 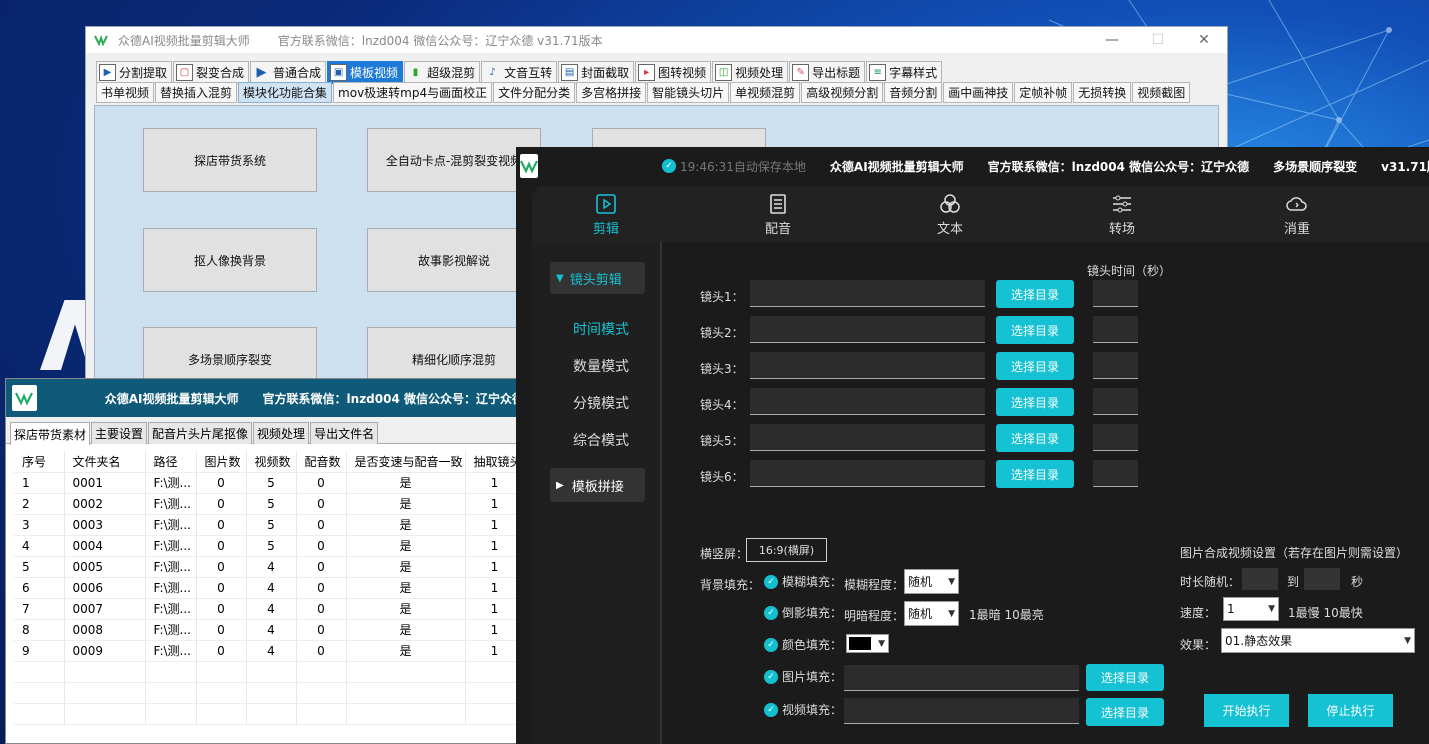 What do you see at coordinates (269, 630) in the screenshot?
I see `table-row: 8 0008 F:\测... 0 4 0 是 1` at bounding box center [269, 630].